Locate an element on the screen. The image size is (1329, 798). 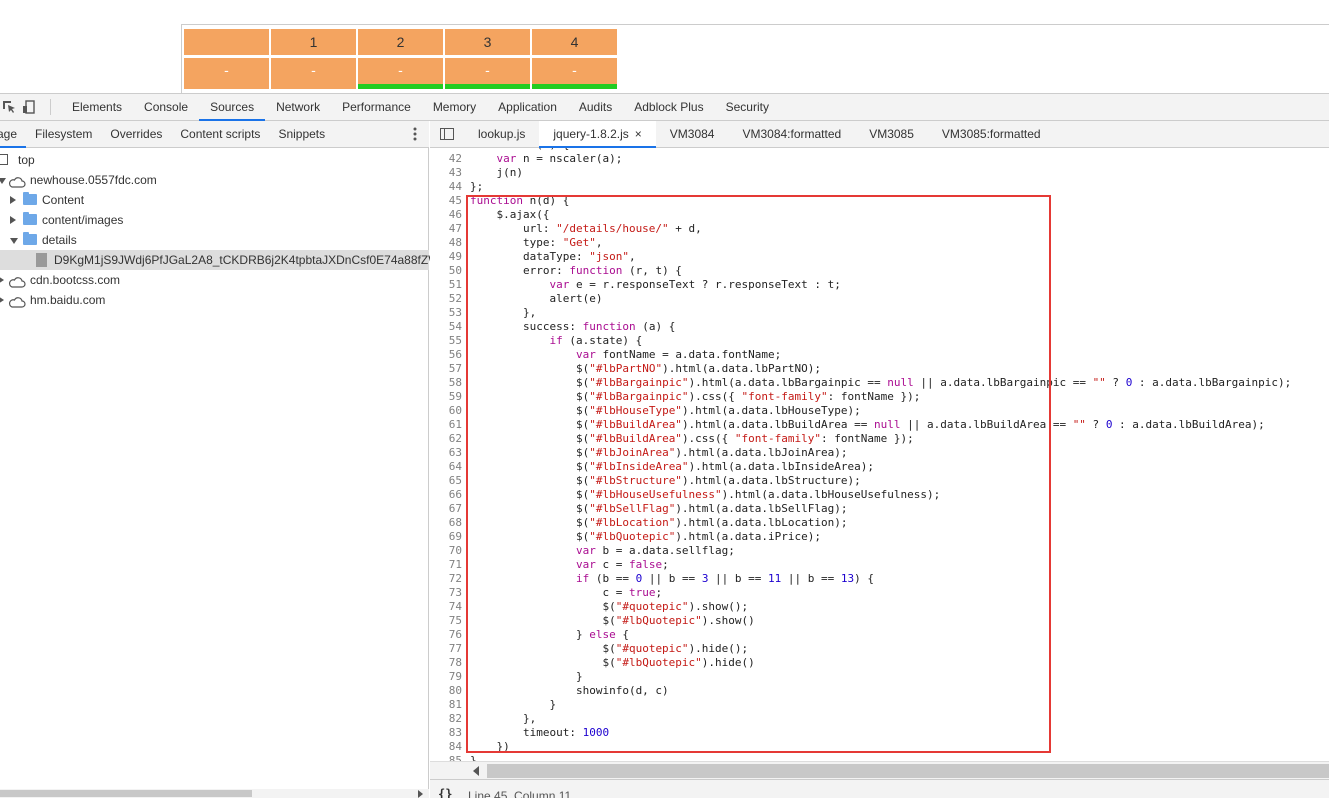
line-number: 52 is located at coordinates (446, 299).